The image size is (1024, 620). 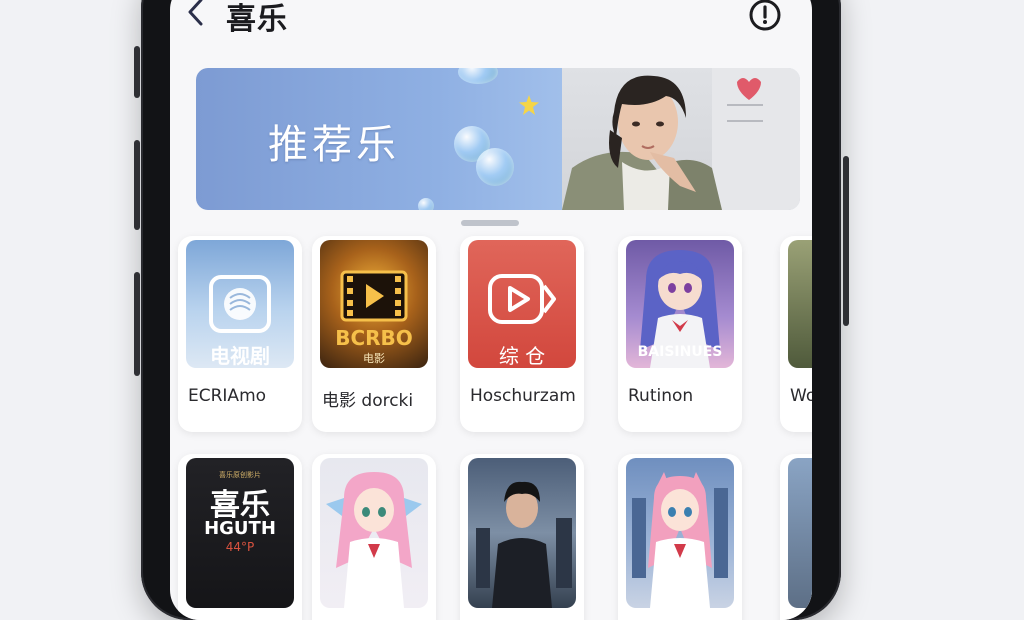 I want to click on card-cover: BAISINUES, so click(x=680, y=304).